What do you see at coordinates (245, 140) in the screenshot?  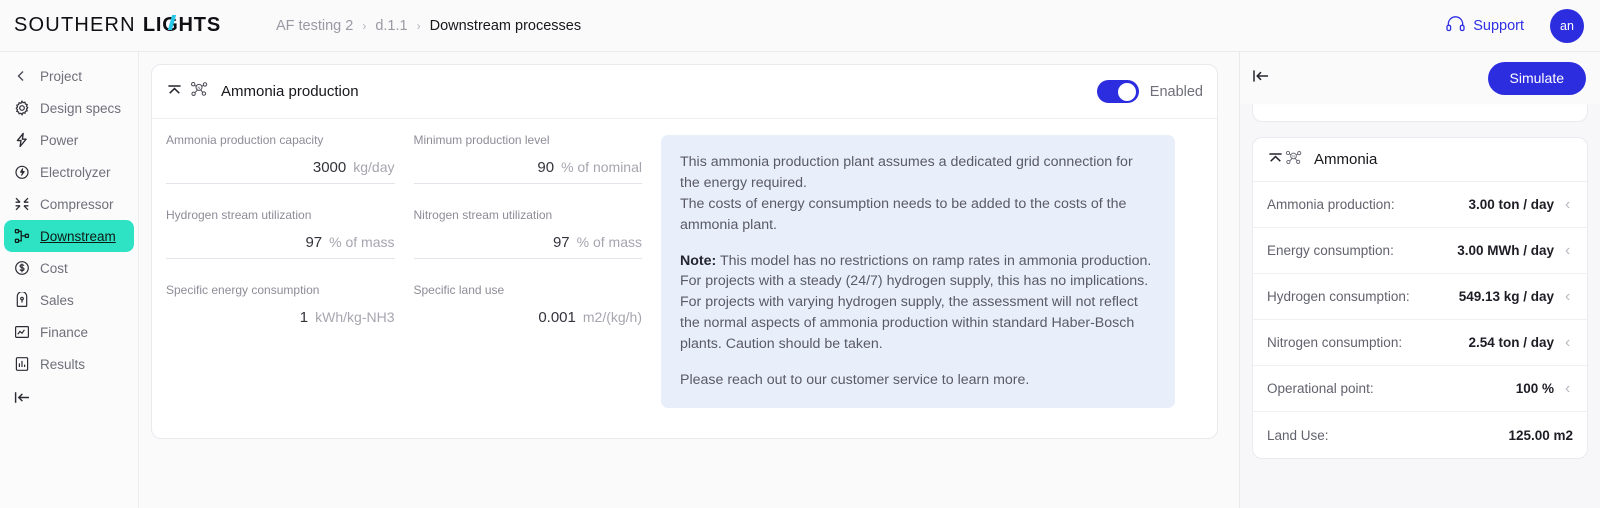 I see `field-label: Ammonia production capacity` at bounding box center [245, 140].